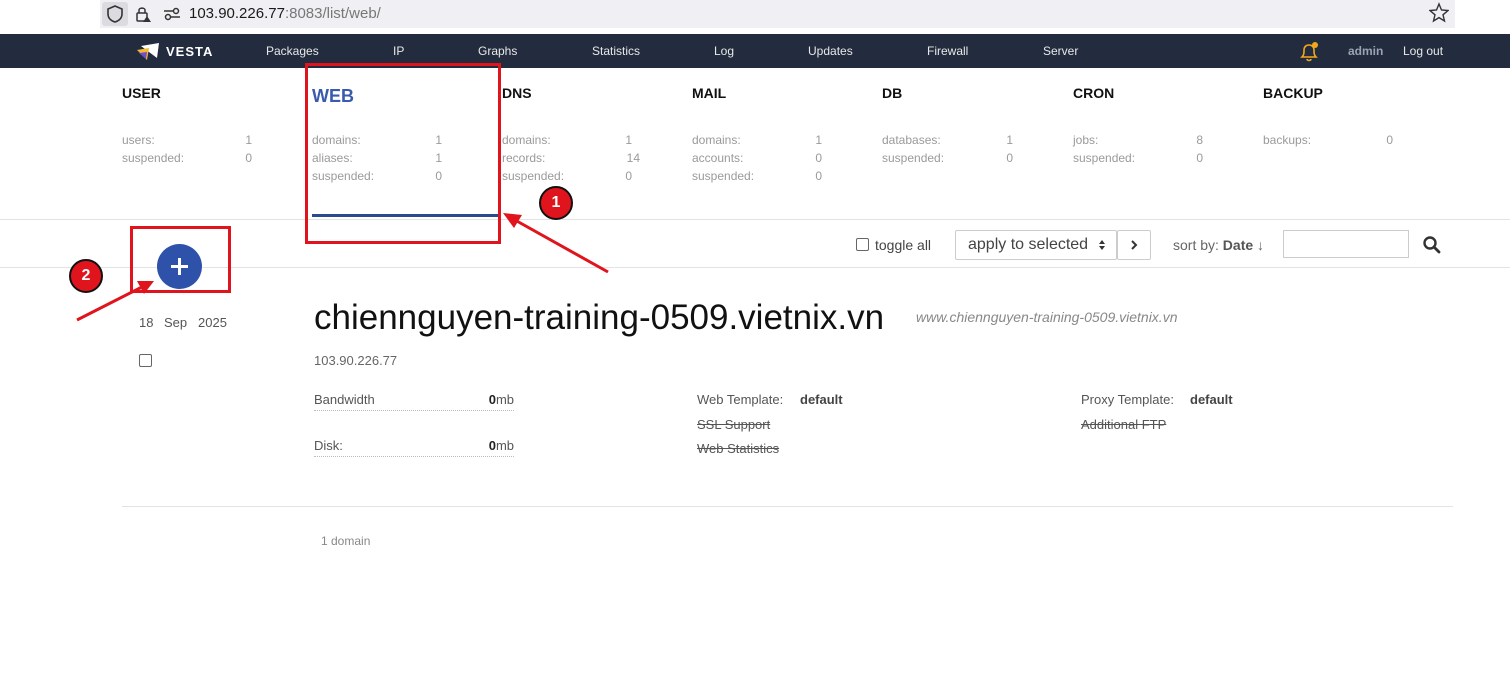 This screenshot has height=675, width=1510. What do you see at coordinates (86, 276) in the screenshot?
I see `annotation-badge-2: 2` at bounding box center [86, 276].